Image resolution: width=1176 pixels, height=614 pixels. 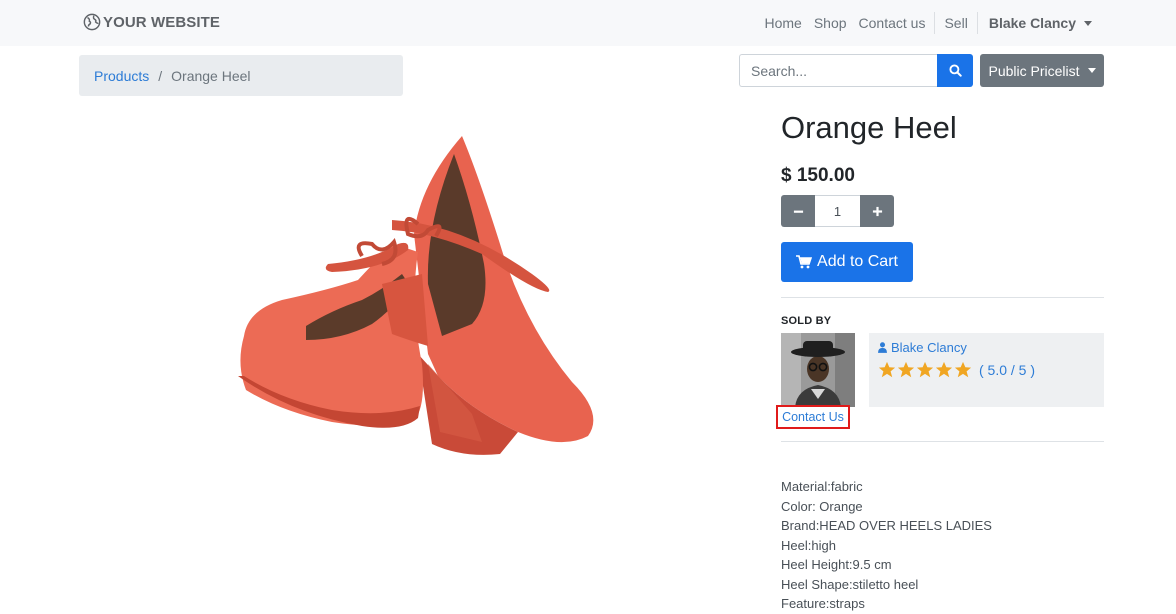 What do you see at coordinates (869, 127) in the screenshot?
I see `product-title: Orange Heel` at bounding box center [869, 127].